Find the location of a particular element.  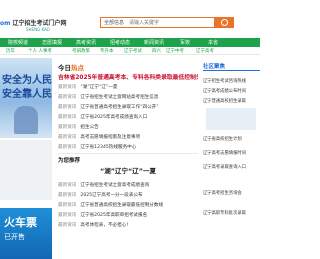

site-header: om 辽宁招生考试门户网 SHENG KAO 全部信息 is located at coordinates (130, 19).